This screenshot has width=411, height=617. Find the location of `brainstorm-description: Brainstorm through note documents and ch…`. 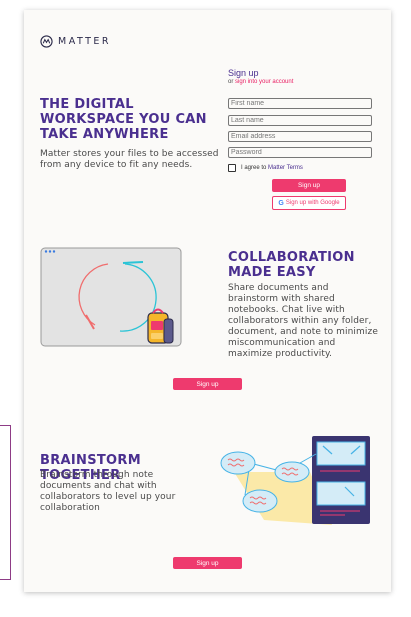

brainstorm-description: Brainstorm through note documents and ch… is located at coordinates (108, 491).